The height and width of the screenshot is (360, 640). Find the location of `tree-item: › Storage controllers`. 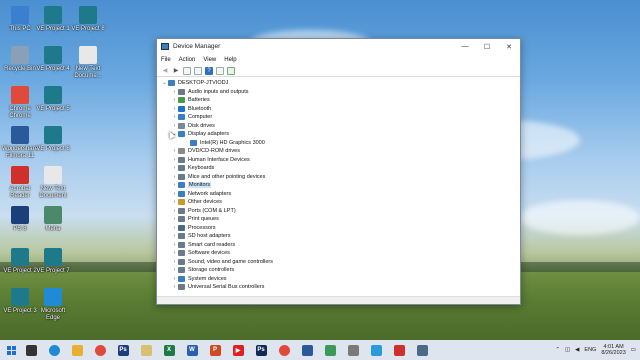

tree-item: › Storage controllers is located at coordinates (340, 270).